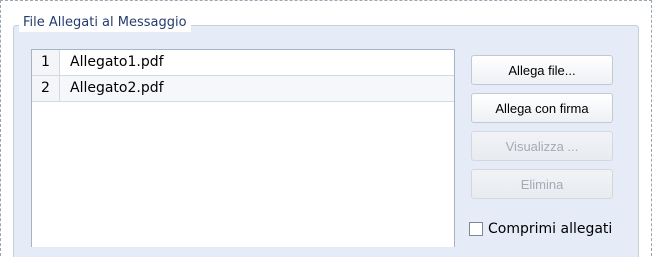 This screenshot has height=257, width=652. I want to click on group-title: File Allegati al Messaggio, so click(105, 23).